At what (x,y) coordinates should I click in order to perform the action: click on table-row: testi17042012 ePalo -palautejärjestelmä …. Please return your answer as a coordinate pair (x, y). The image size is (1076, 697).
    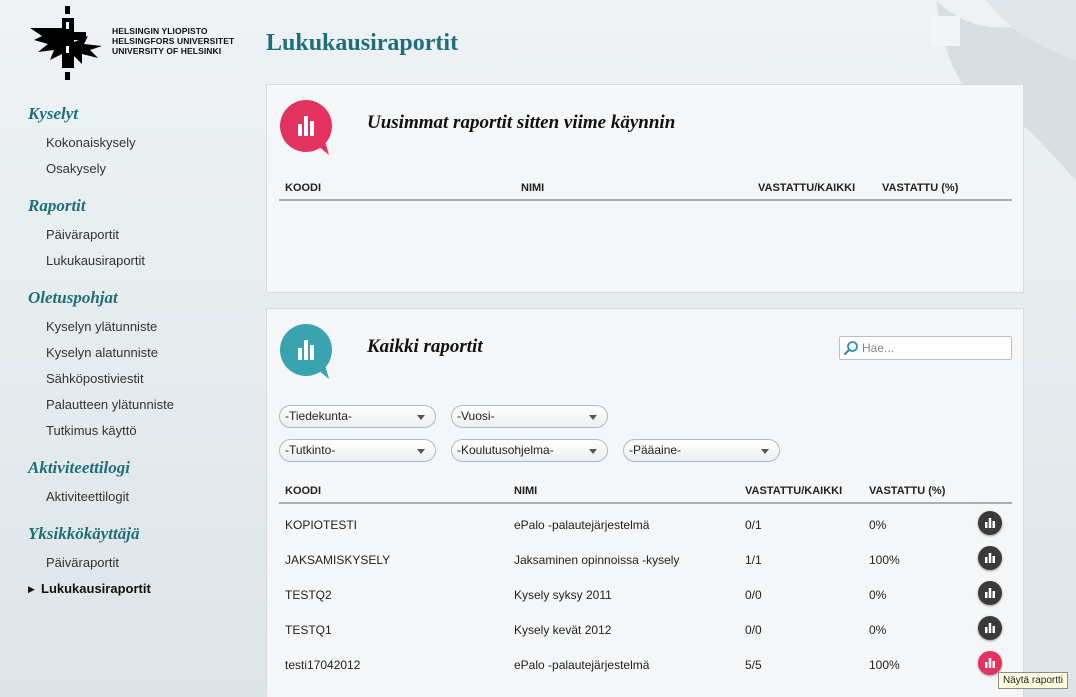
    Looking at the image, I should click on (645, 663).